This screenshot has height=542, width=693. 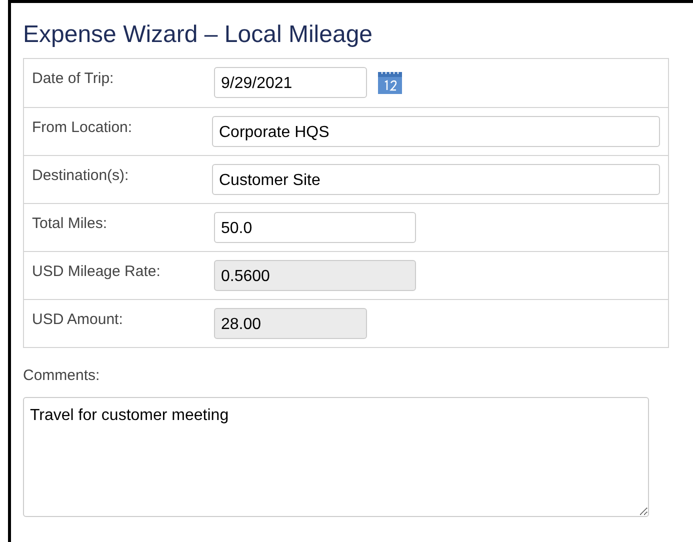 I want to click on field-label: Destination(s):, so click(x=81, y=176).